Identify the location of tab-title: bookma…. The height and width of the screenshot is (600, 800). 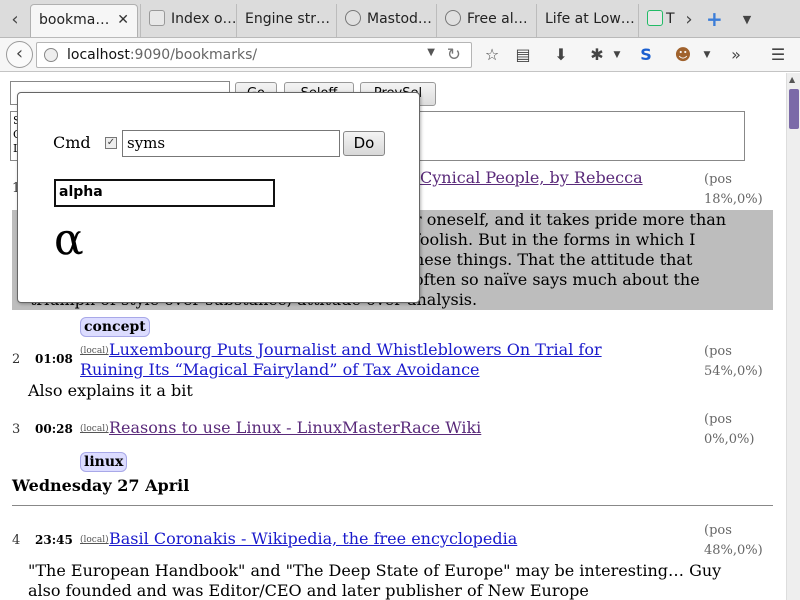
(74, 20).